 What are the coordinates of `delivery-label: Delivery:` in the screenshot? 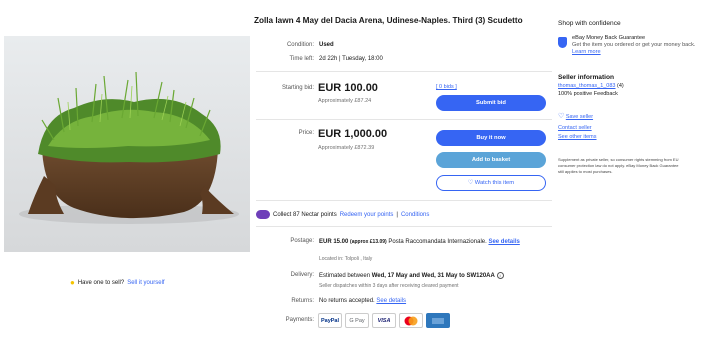 It's located at (302, 275).